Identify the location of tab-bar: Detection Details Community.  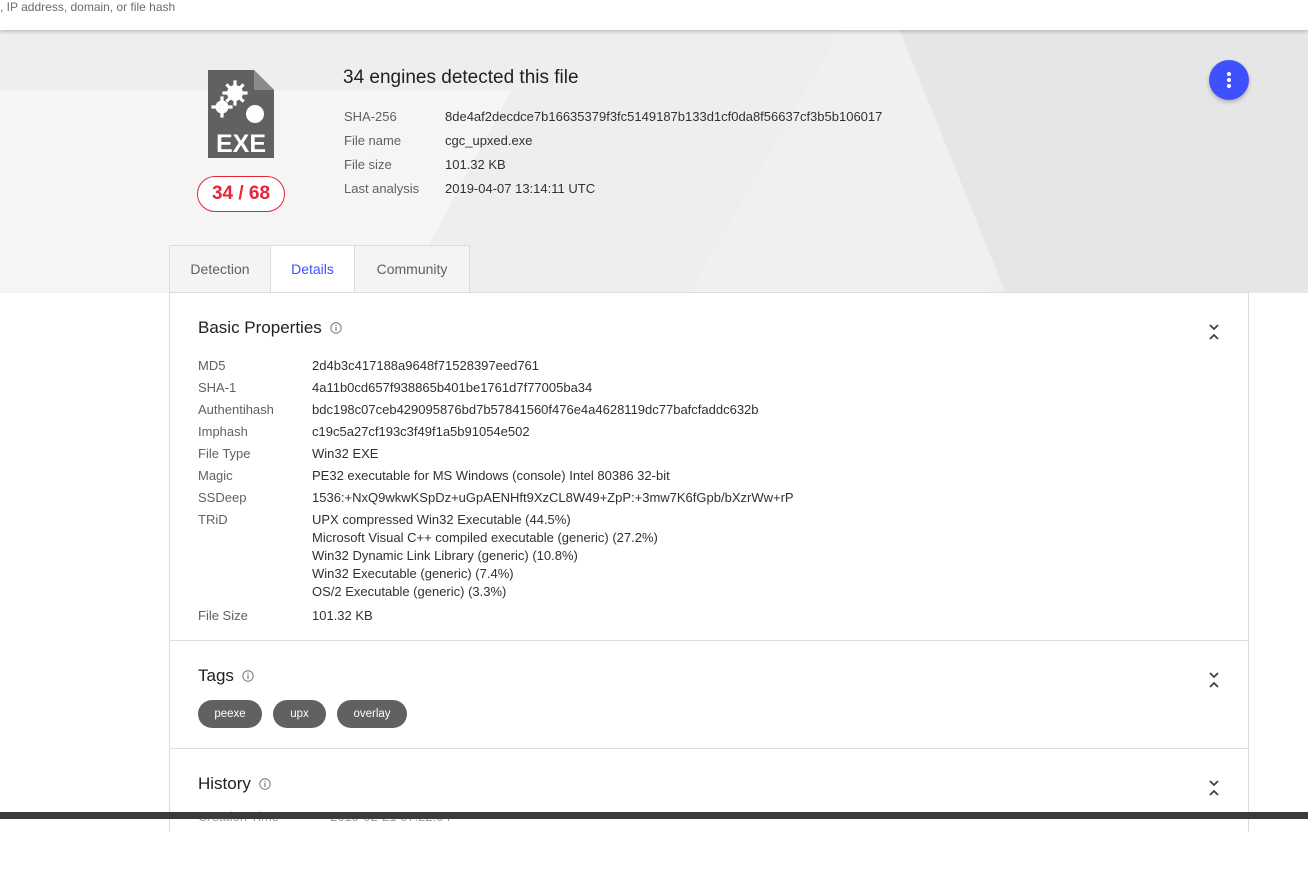
(319, 269).